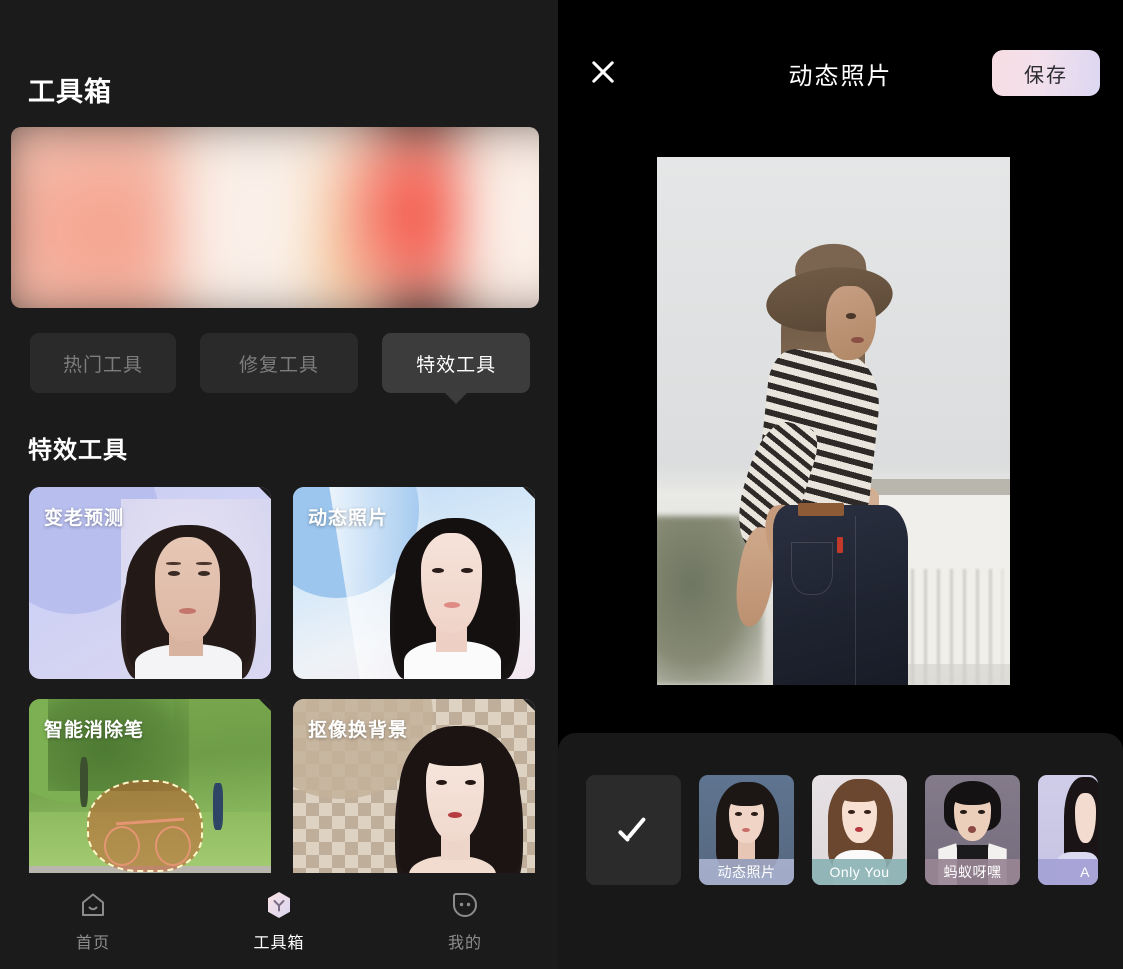 The width and height of the screenshot is (1123, 969). I want to click on thumbnail-partial-next: A, so click(1068, 830).